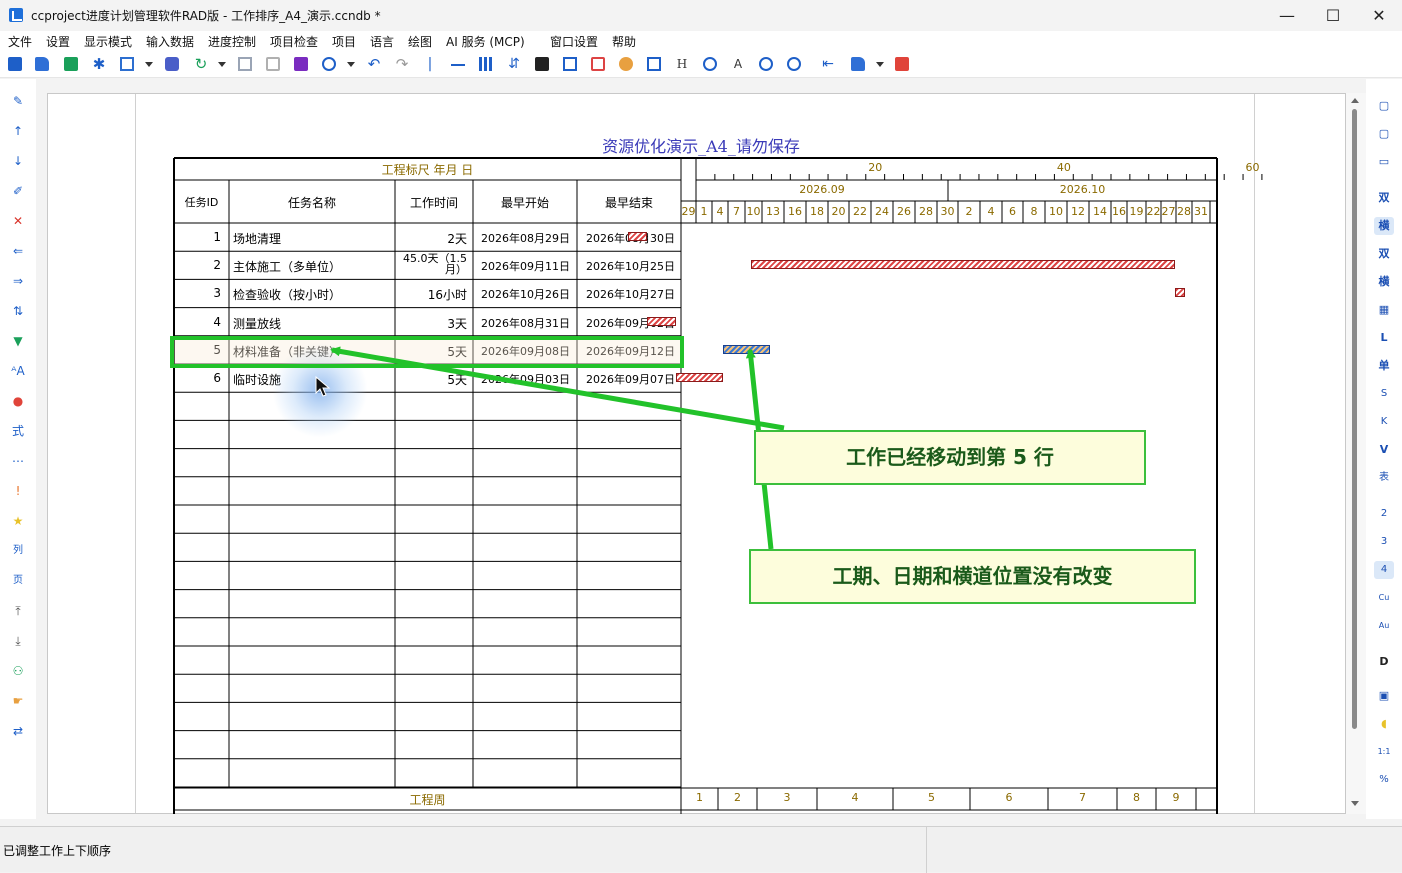  I want to click on move-bottom-icon: ⤓, so click(18, 641).